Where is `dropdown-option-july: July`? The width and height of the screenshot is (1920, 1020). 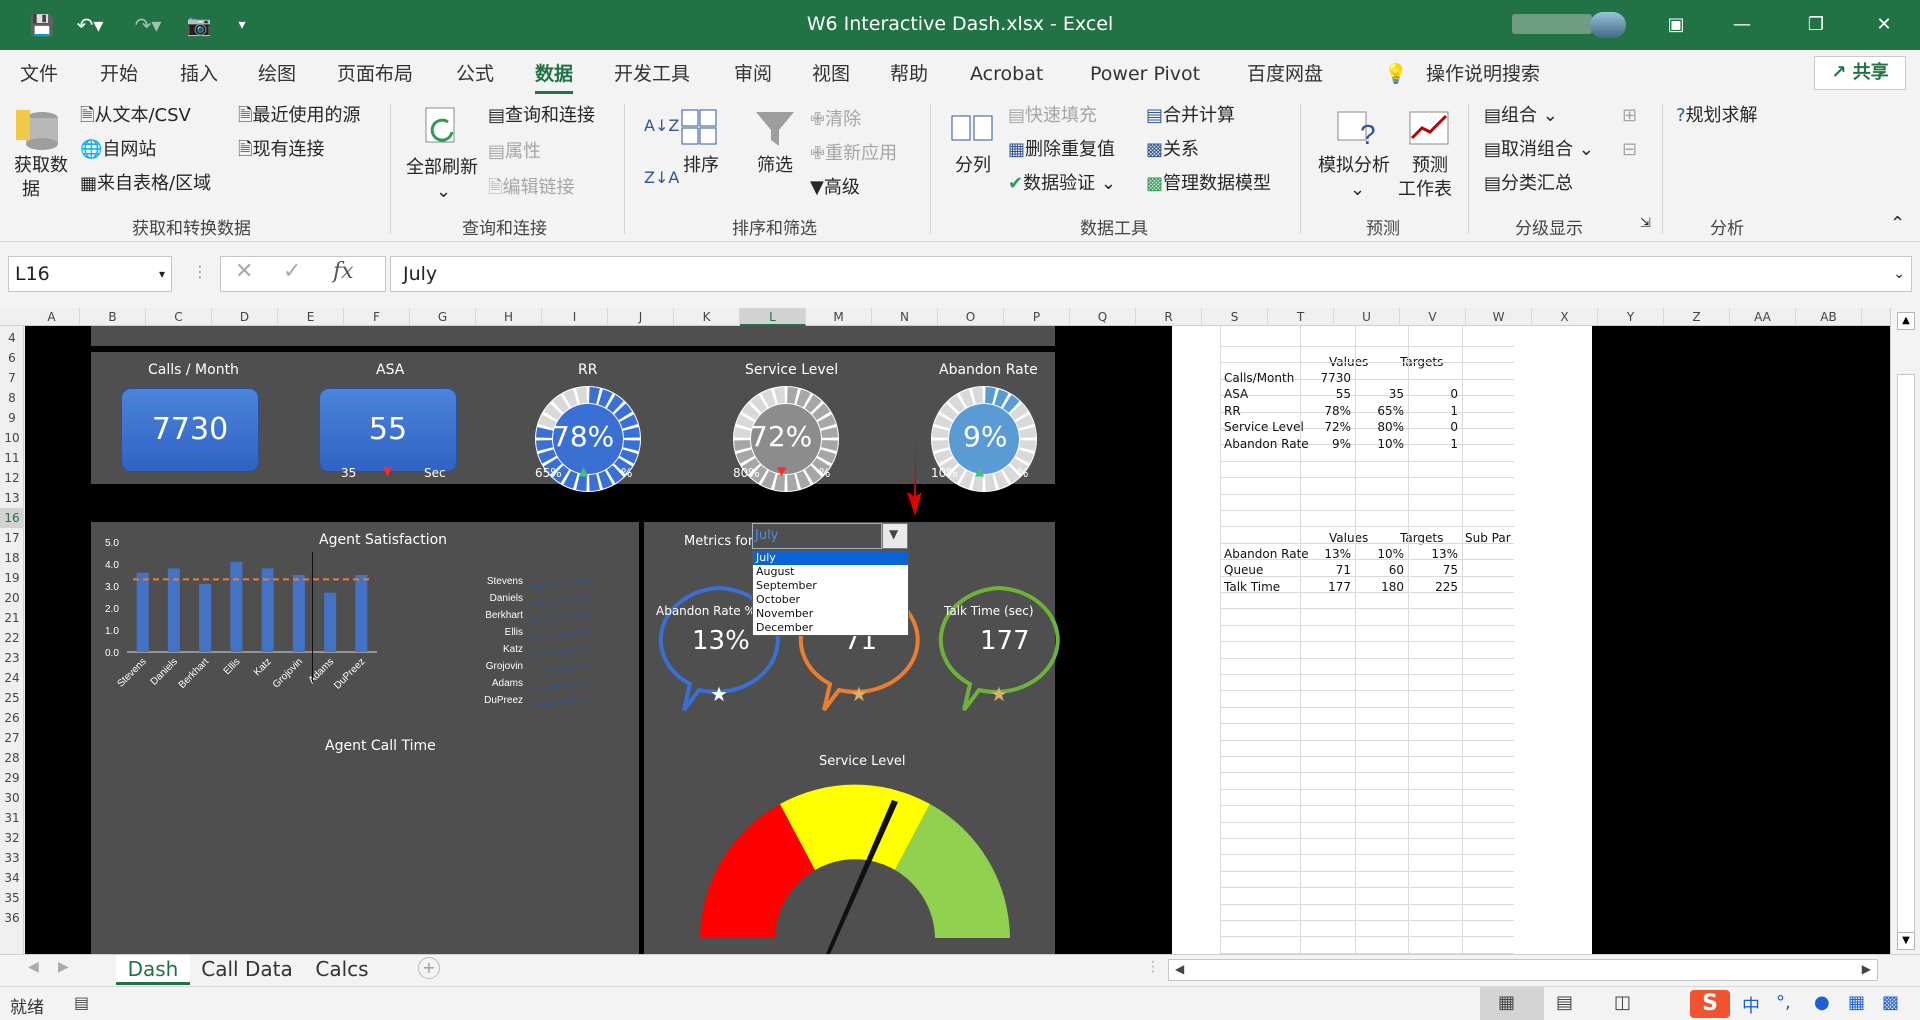
dropdown-option-july: July is located at coordinates (830, 558).